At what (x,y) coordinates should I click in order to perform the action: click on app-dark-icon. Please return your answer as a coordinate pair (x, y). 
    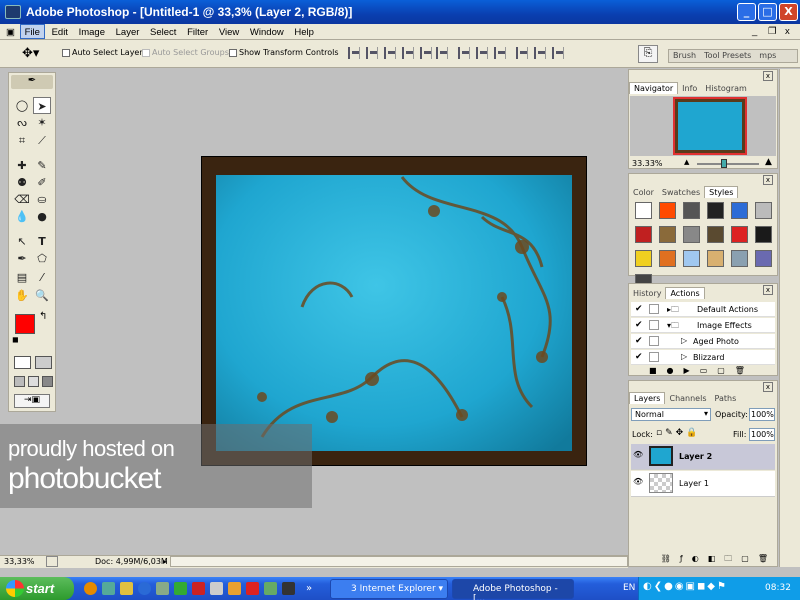
    Looking at the image, I should click on (288, 588).